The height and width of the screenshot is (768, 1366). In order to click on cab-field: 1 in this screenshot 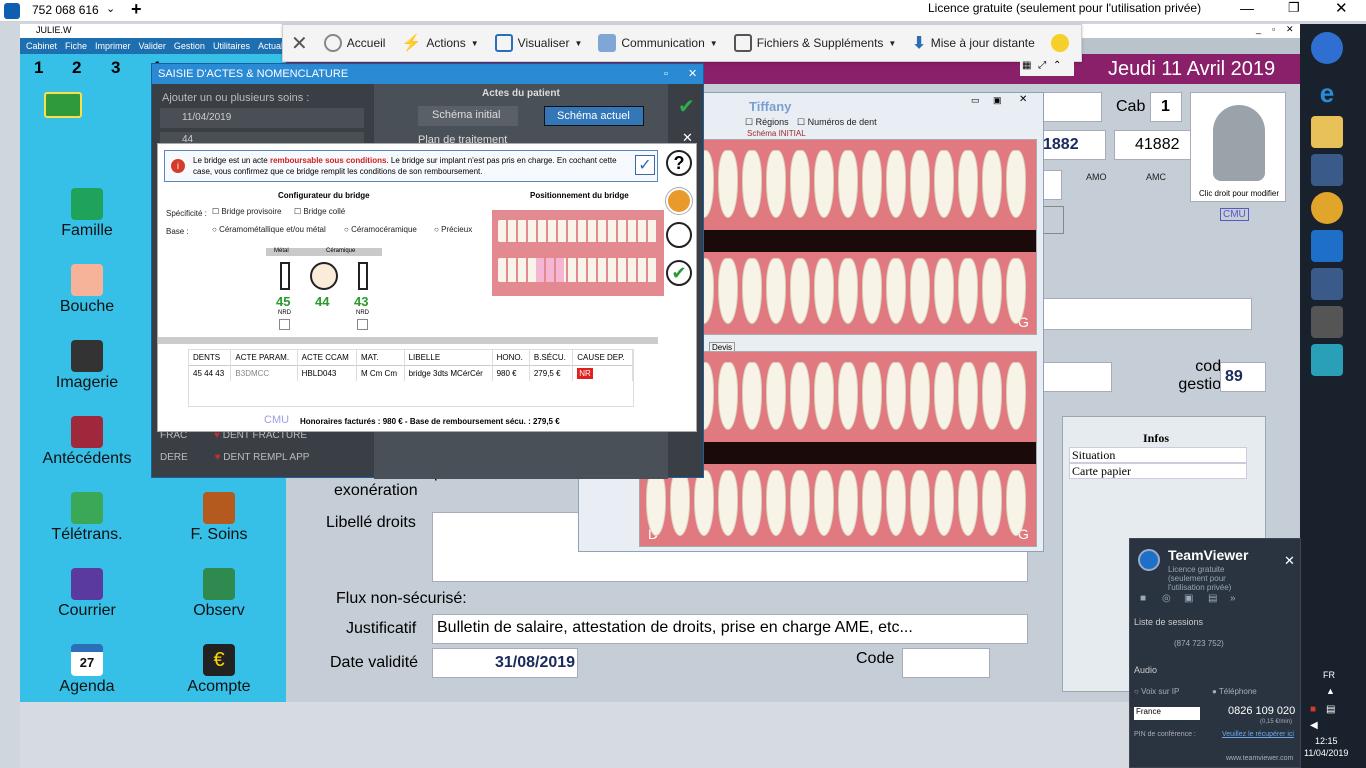, I will do `click(1166, 107)`.